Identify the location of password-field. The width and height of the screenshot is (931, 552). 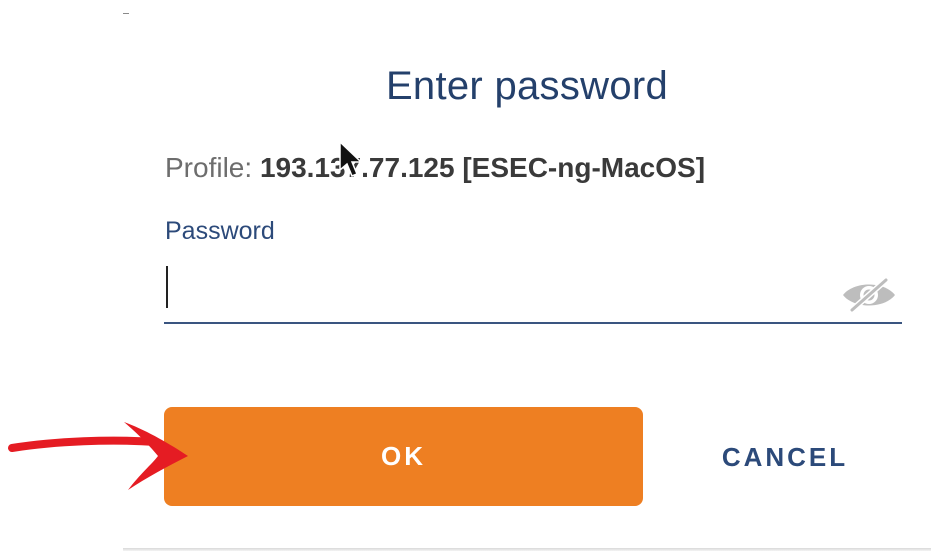
(533, 290).